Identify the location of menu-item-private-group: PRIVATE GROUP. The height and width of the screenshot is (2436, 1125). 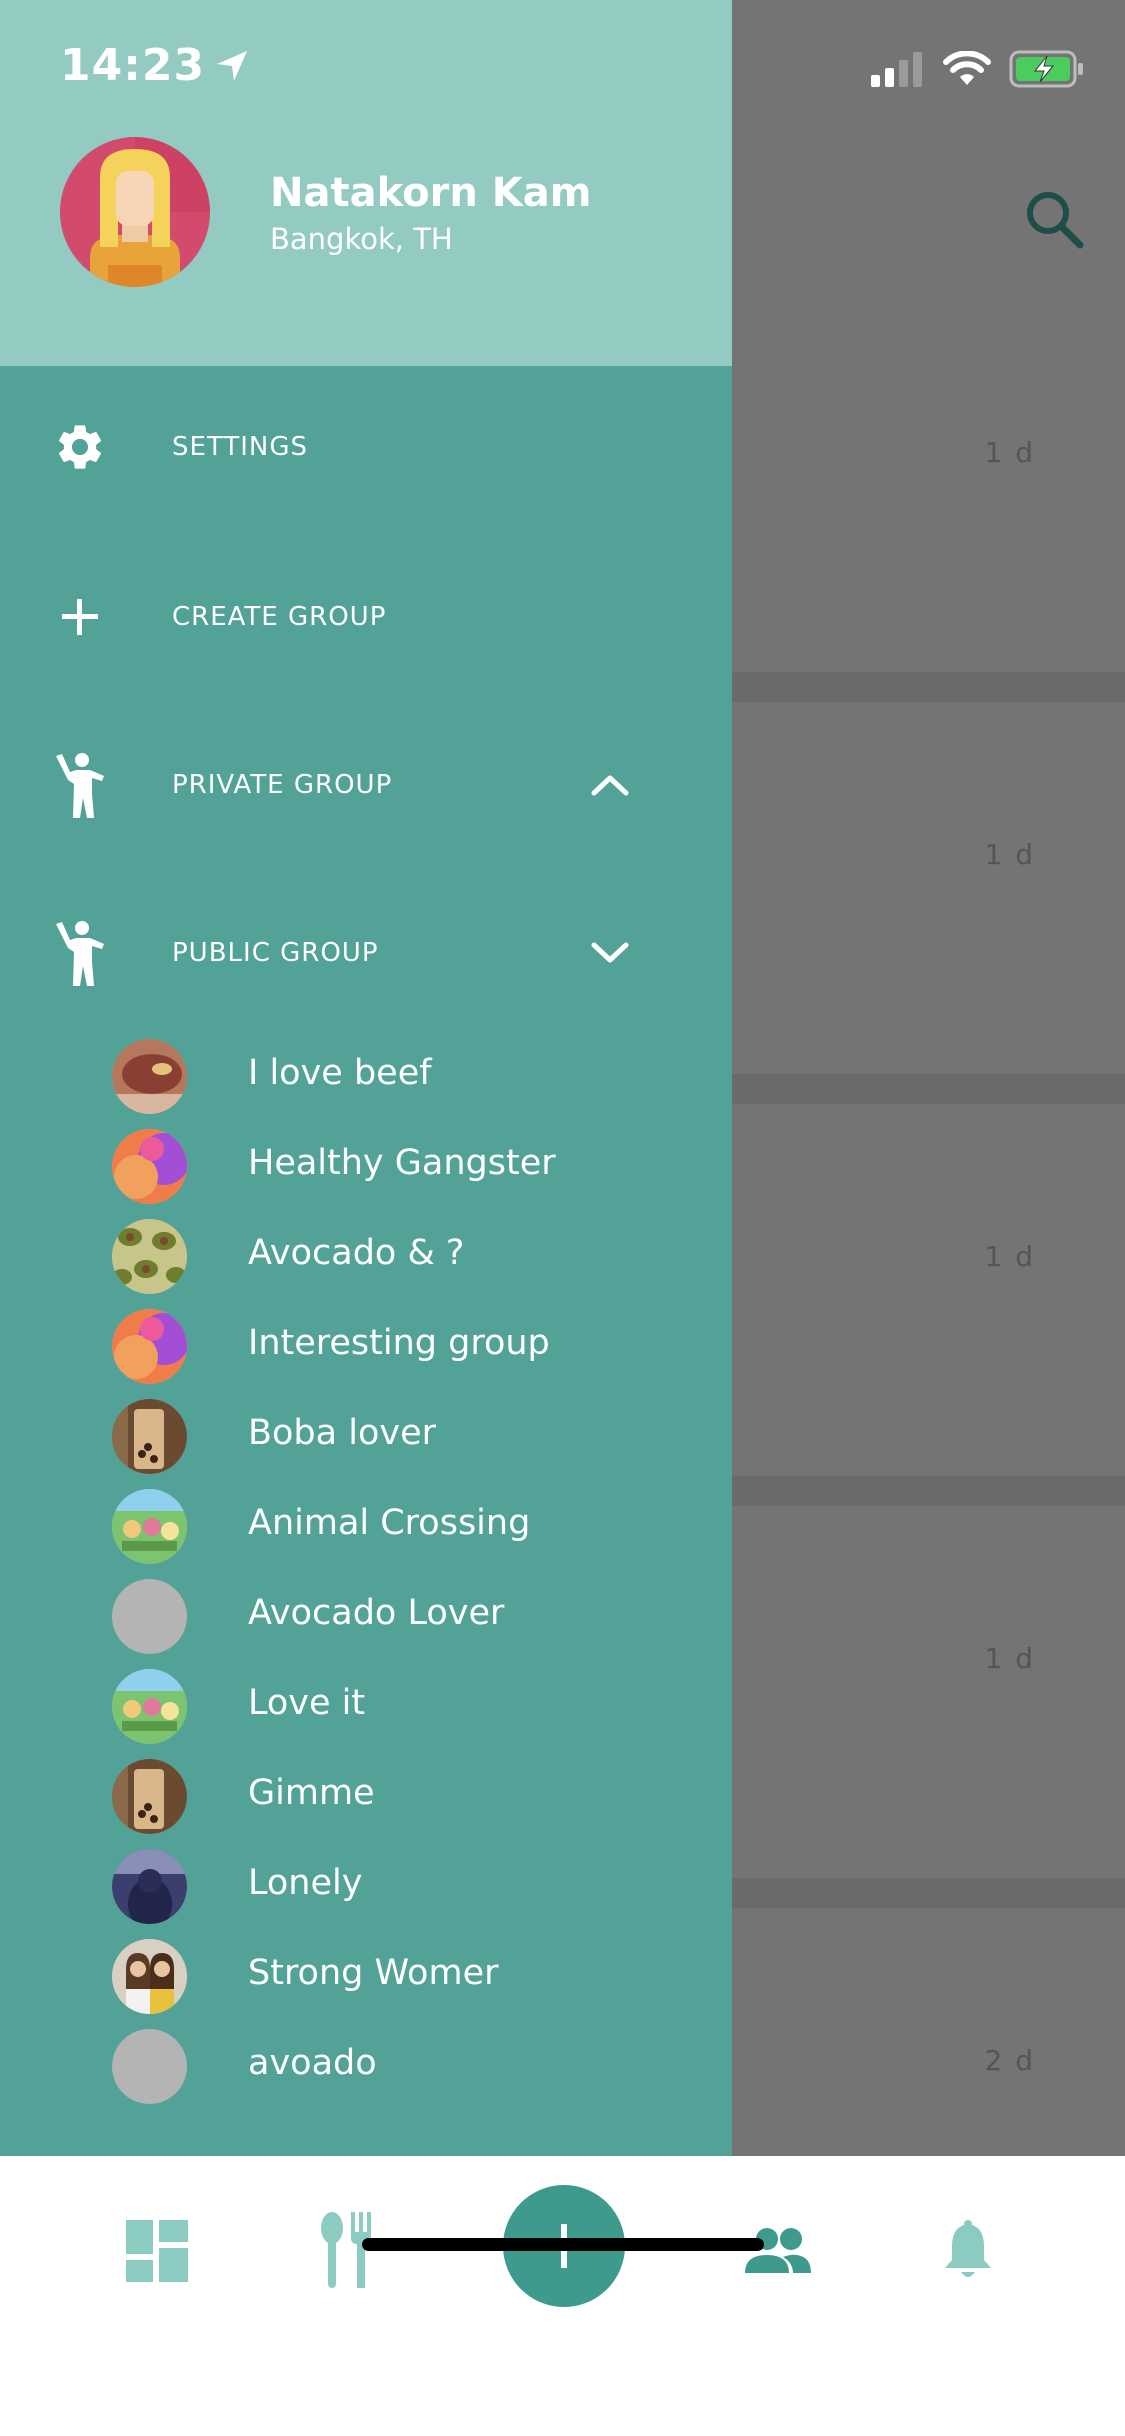
(366, 785).